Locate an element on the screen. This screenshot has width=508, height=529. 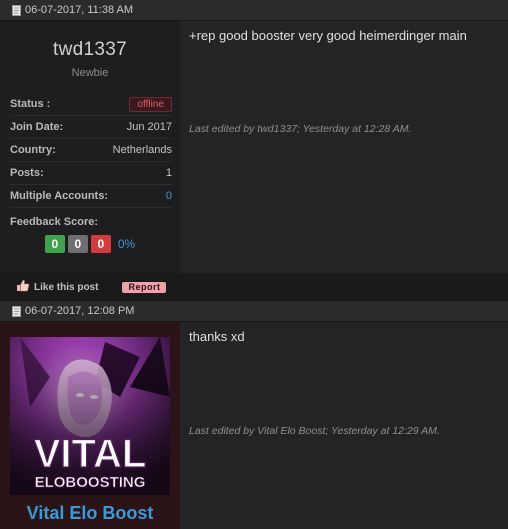
multiple-accounts-value: 0 is located at coordinates (169, 196).